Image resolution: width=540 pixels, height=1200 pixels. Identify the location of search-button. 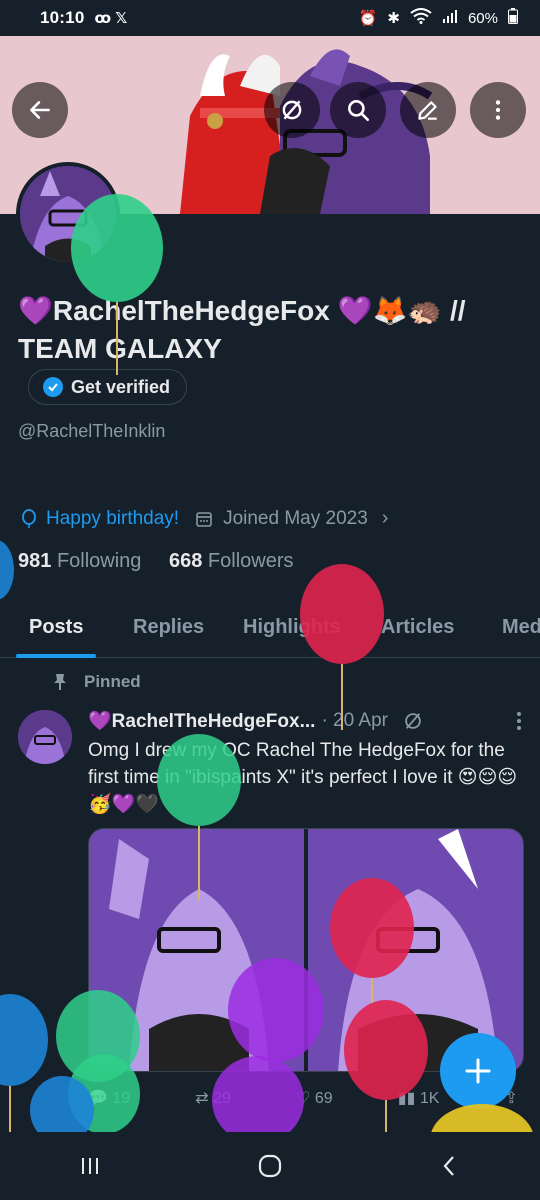
(358, 110).